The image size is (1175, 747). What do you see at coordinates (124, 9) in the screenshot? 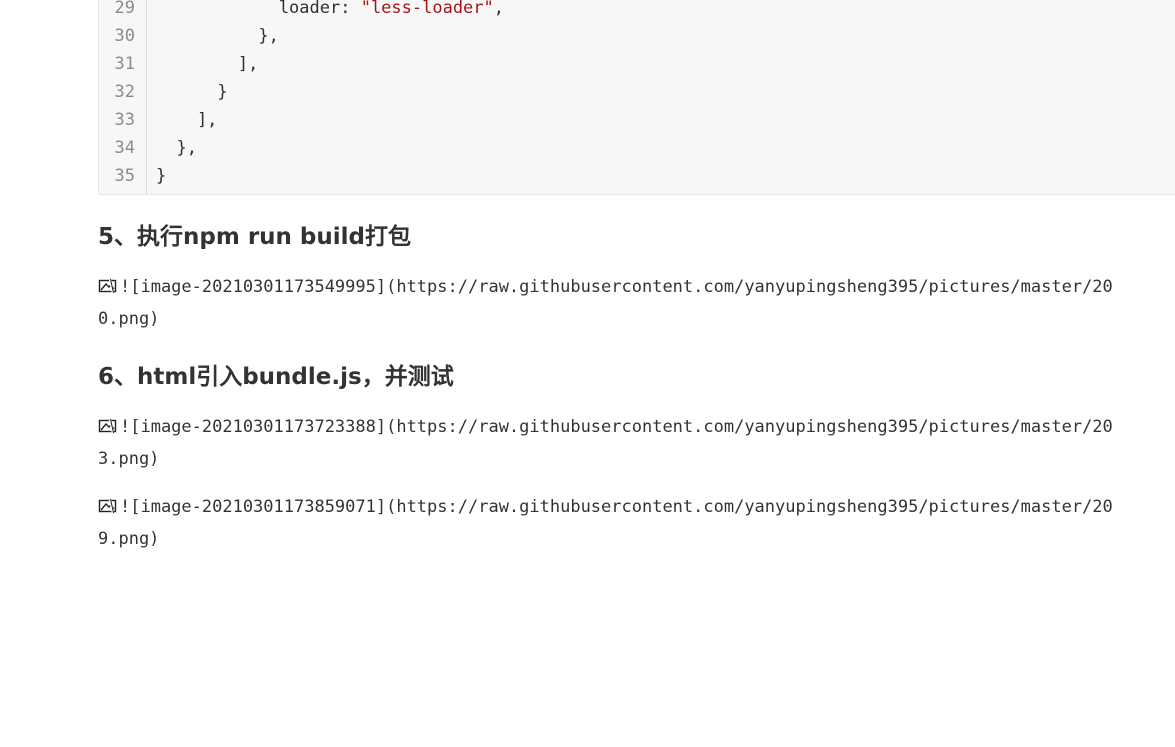
I see `line-number: 29` at bounding box center [124, 9].